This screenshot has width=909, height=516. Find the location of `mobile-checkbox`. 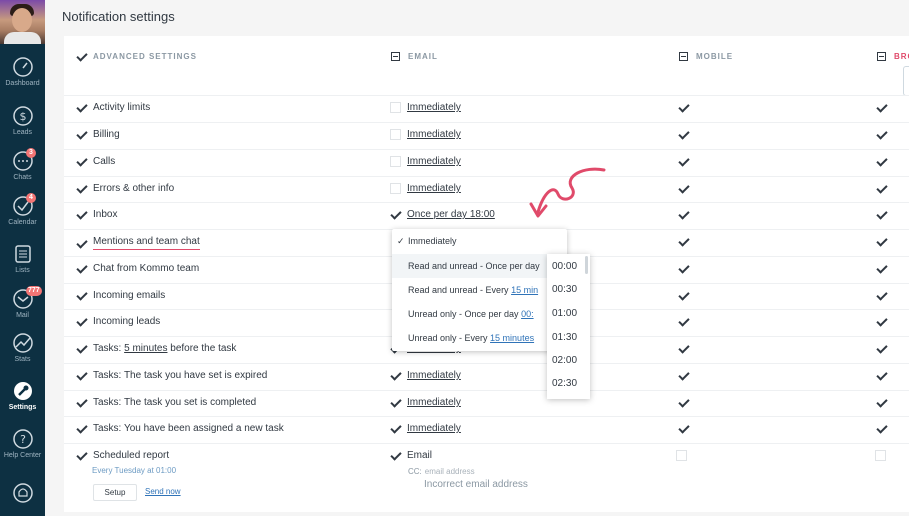

mobile-checkbox is located at coordinates (681, 455).